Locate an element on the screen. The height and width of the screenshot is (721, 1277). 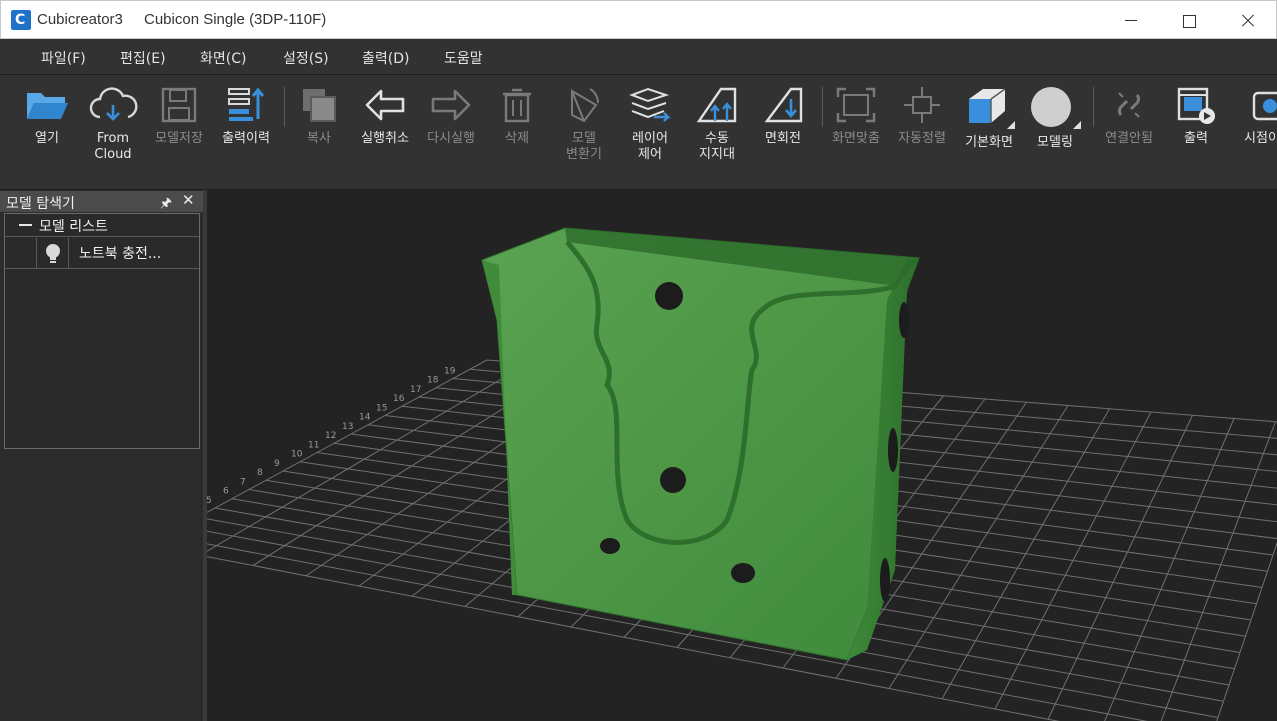
layer-control-button: 레이어 제어 is located at coordinates (650, 135).